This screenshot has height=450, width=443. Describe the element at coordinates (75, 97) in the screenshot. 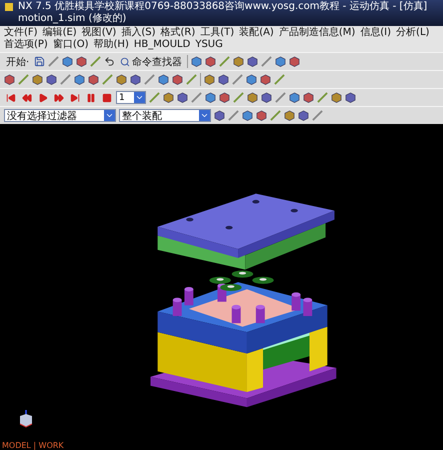

I see `skip-forward-icon` at that location.